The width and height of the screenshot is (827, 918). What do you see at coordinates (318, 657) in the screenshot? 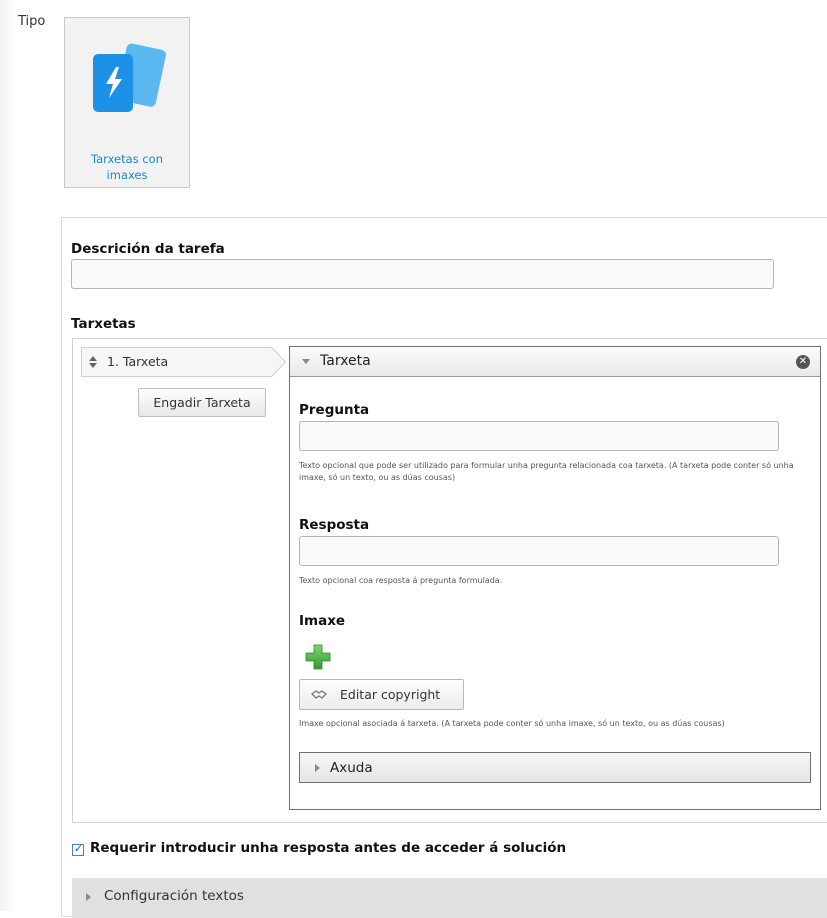
I see `add-image-icon` at bounding box center [318, 657].